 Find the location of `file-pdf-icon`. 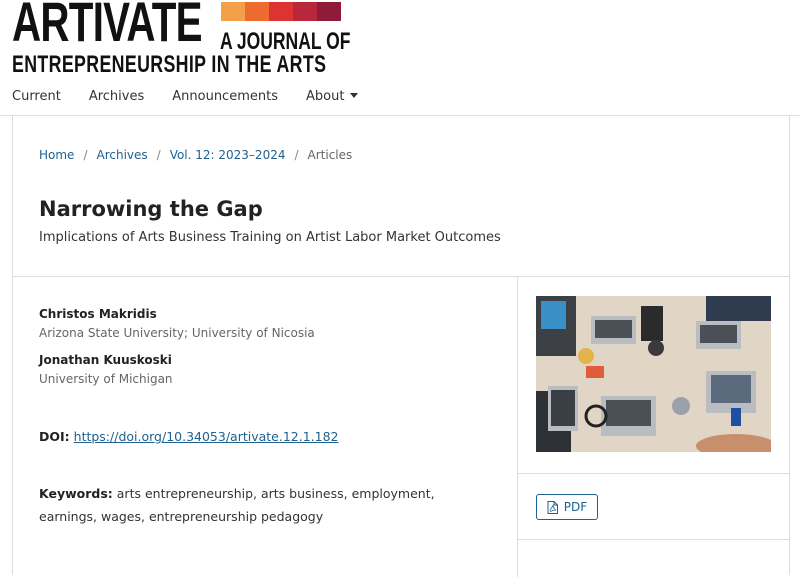

file-pdf-icon is located at coordinates (552, 507).